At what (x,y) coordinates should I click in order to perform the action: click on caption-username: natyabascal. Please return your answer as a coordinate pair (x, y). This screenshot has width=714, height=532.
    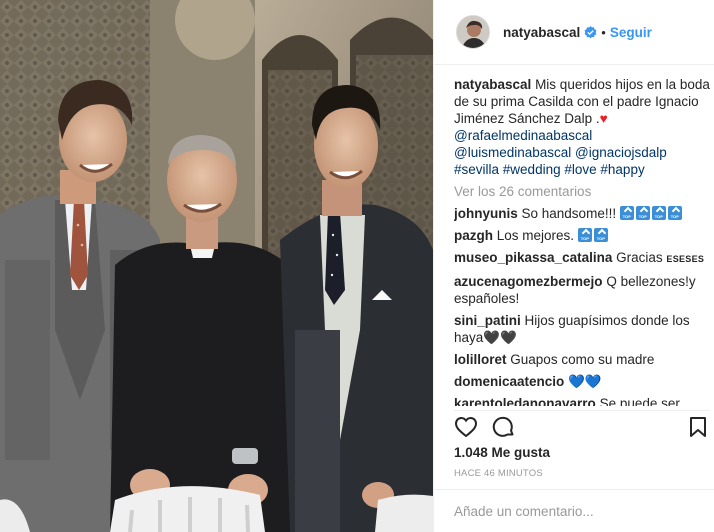
    Looking at the image, I should click on (492, 84).